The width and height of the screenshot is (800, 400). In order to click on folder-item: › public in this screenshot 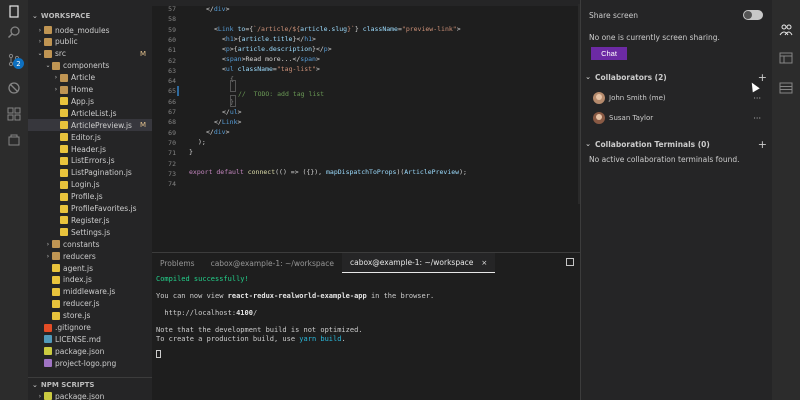, I will do `click(90, 42)`.